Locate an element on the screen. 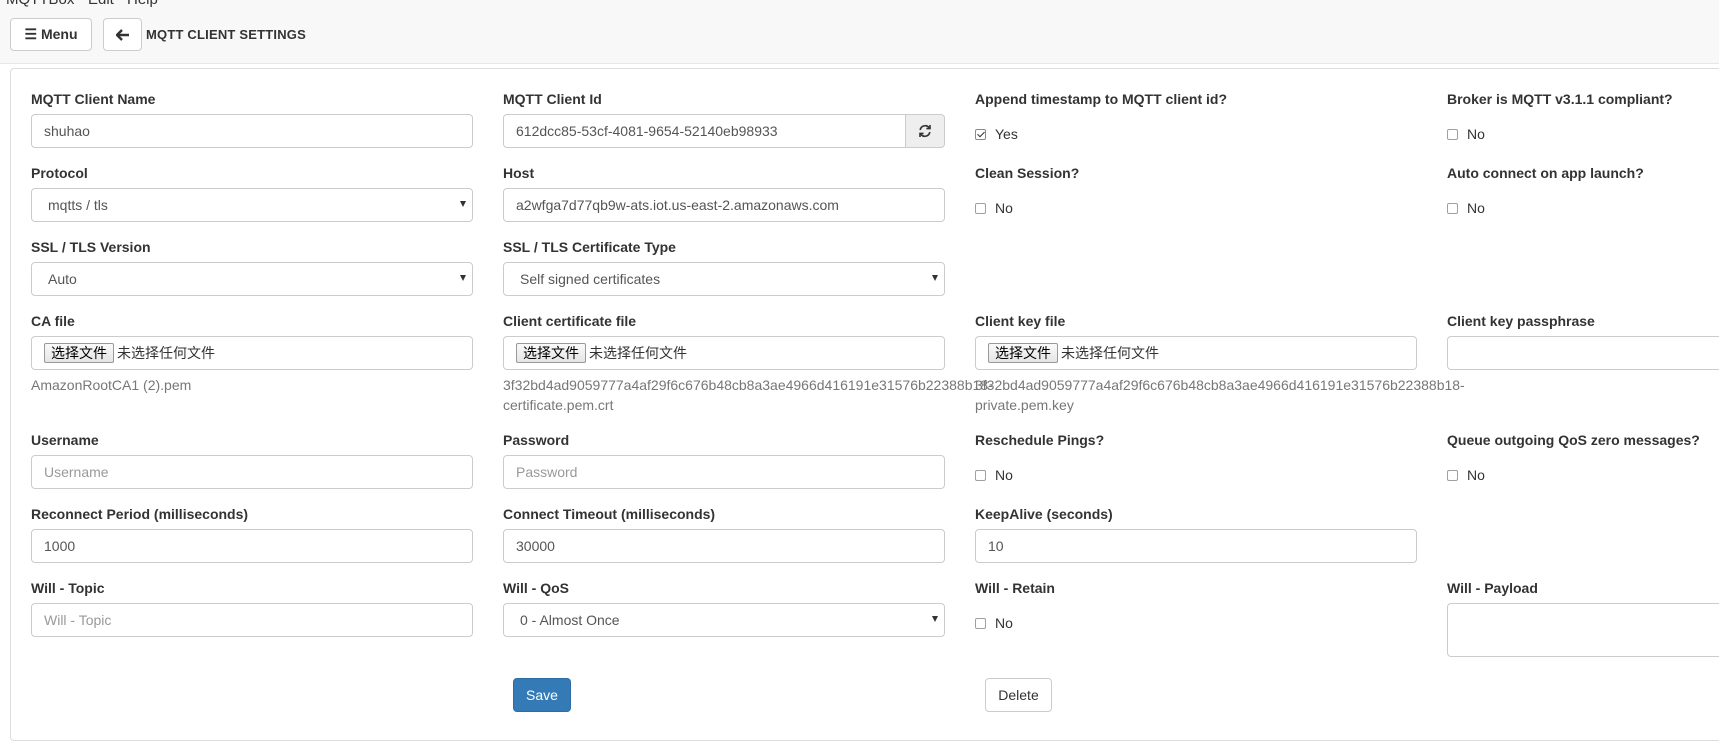 This screenshot has width=1719, height=752. client-key-label: Client key file is located at coordinates (1020, 321).